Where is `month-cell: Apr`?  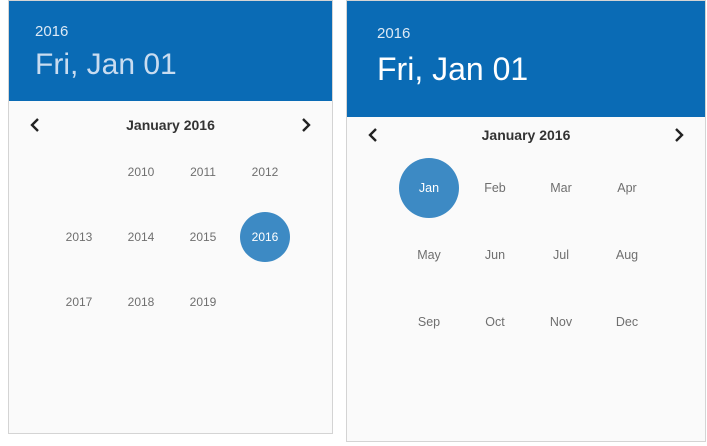 month-cell: Apr is located at coordinates (627, 188).